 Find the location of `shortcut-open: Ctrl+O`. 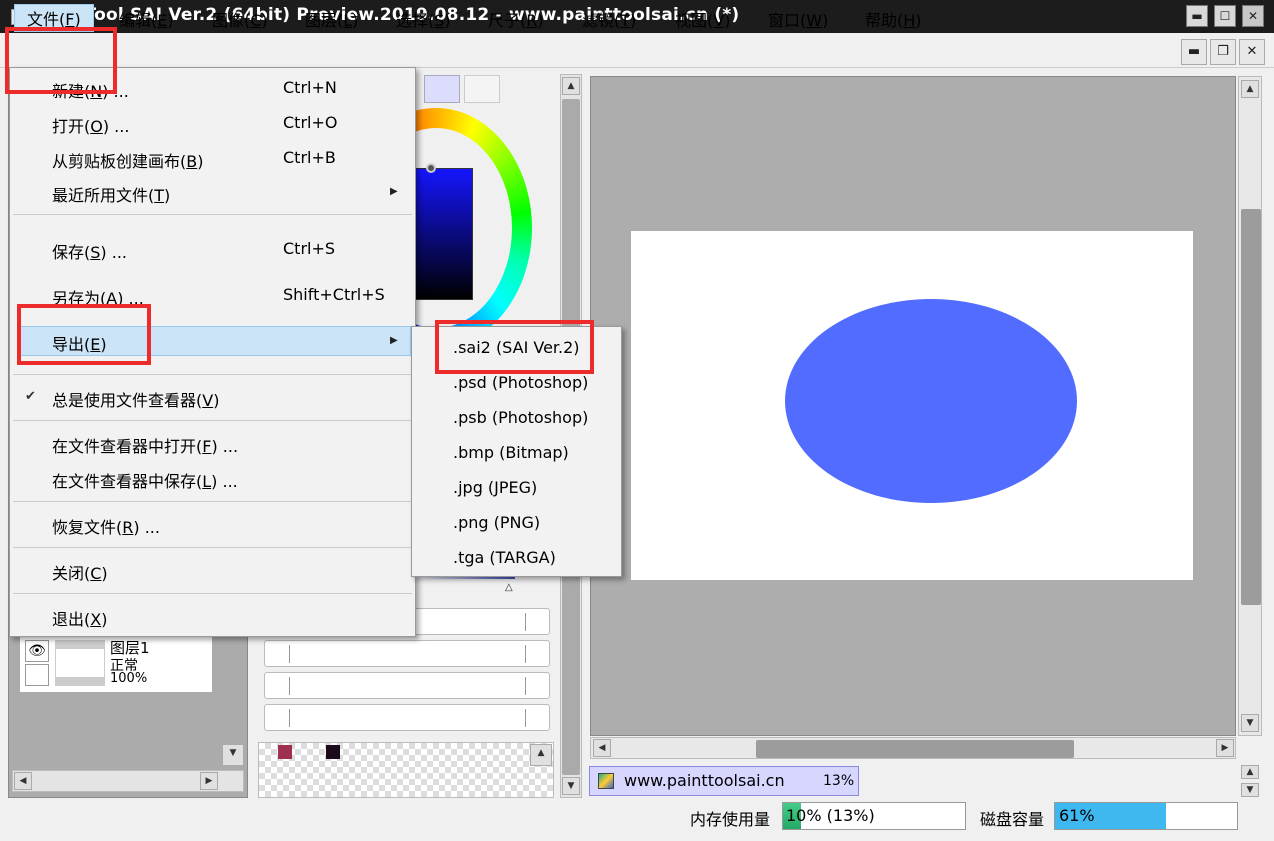

shortcut-open: Ctrl+O is located at coordinates (310, 122).